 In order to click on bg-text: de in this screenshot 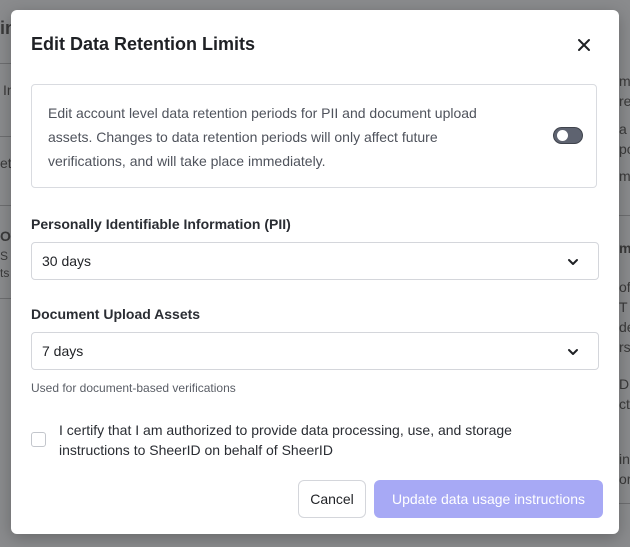, I will do `click(624, 327)`.